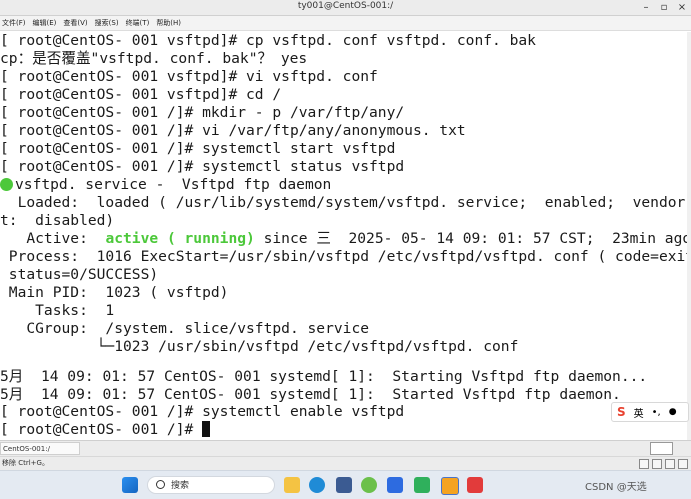  Describe the element at coordinates (450, 486) in the screenshot. I see `vmware-icon` at that location.